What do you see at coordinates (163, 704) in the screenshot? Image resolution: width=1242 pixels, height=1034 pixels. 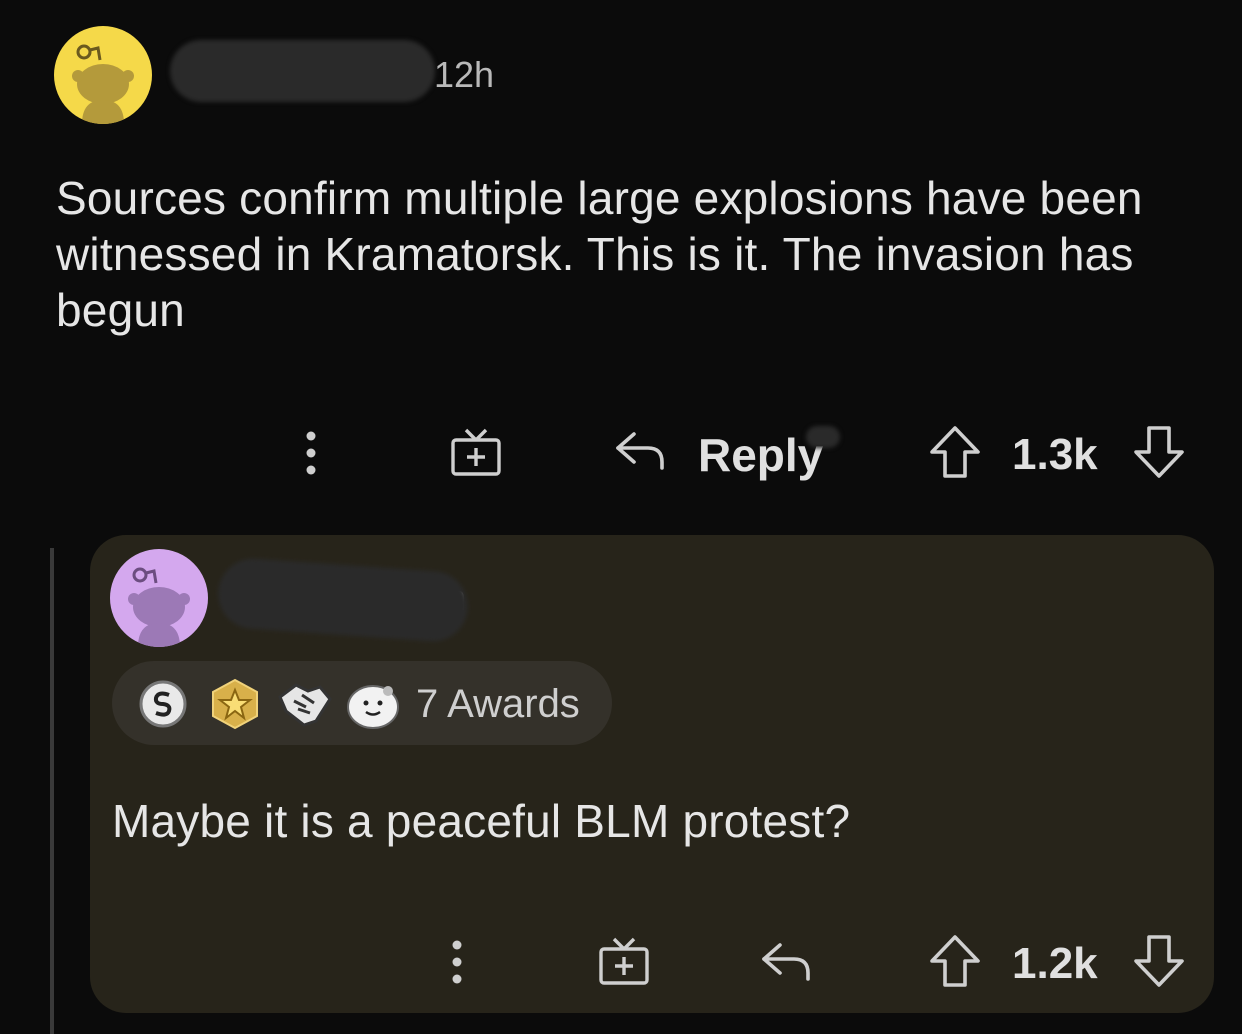 I see `silver-award-icon` at bounding box center [163, 704].